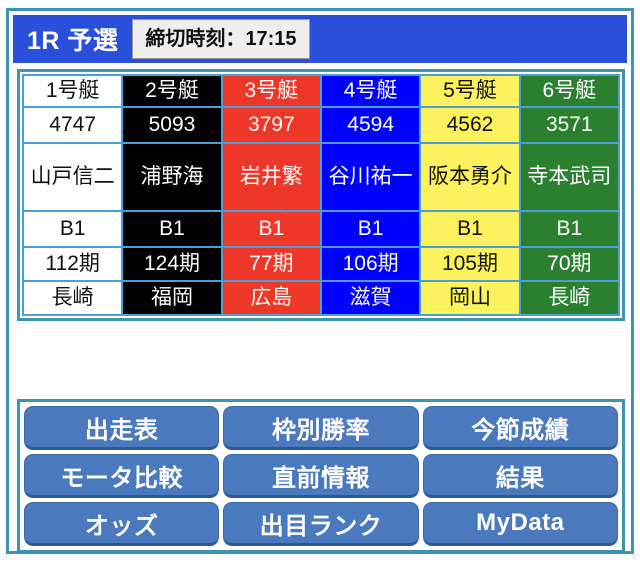 The width and height of the screenshot is (640, 562). What do you see at coordinates (370, 298) in the screenshot?
I see `cell-branch-4: 滋賀` at bounding box center [370, 298].